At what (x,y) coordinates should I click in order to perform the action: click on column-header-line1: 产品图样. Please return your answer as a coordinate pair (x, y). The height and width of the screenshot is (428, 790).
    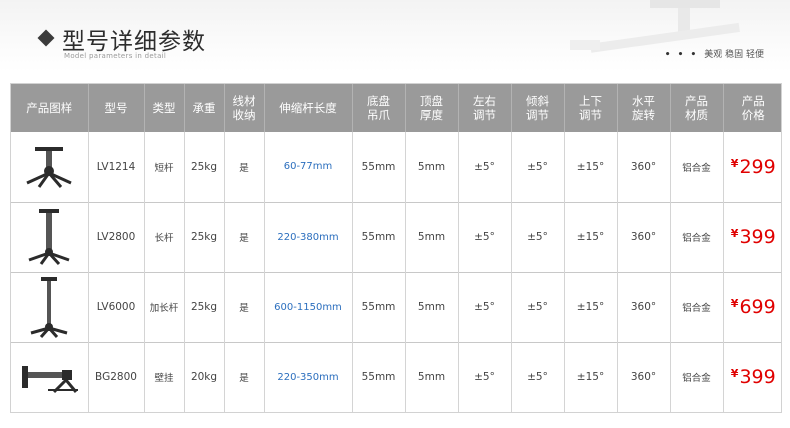
    Looking at the image, I should click on (49, 108).